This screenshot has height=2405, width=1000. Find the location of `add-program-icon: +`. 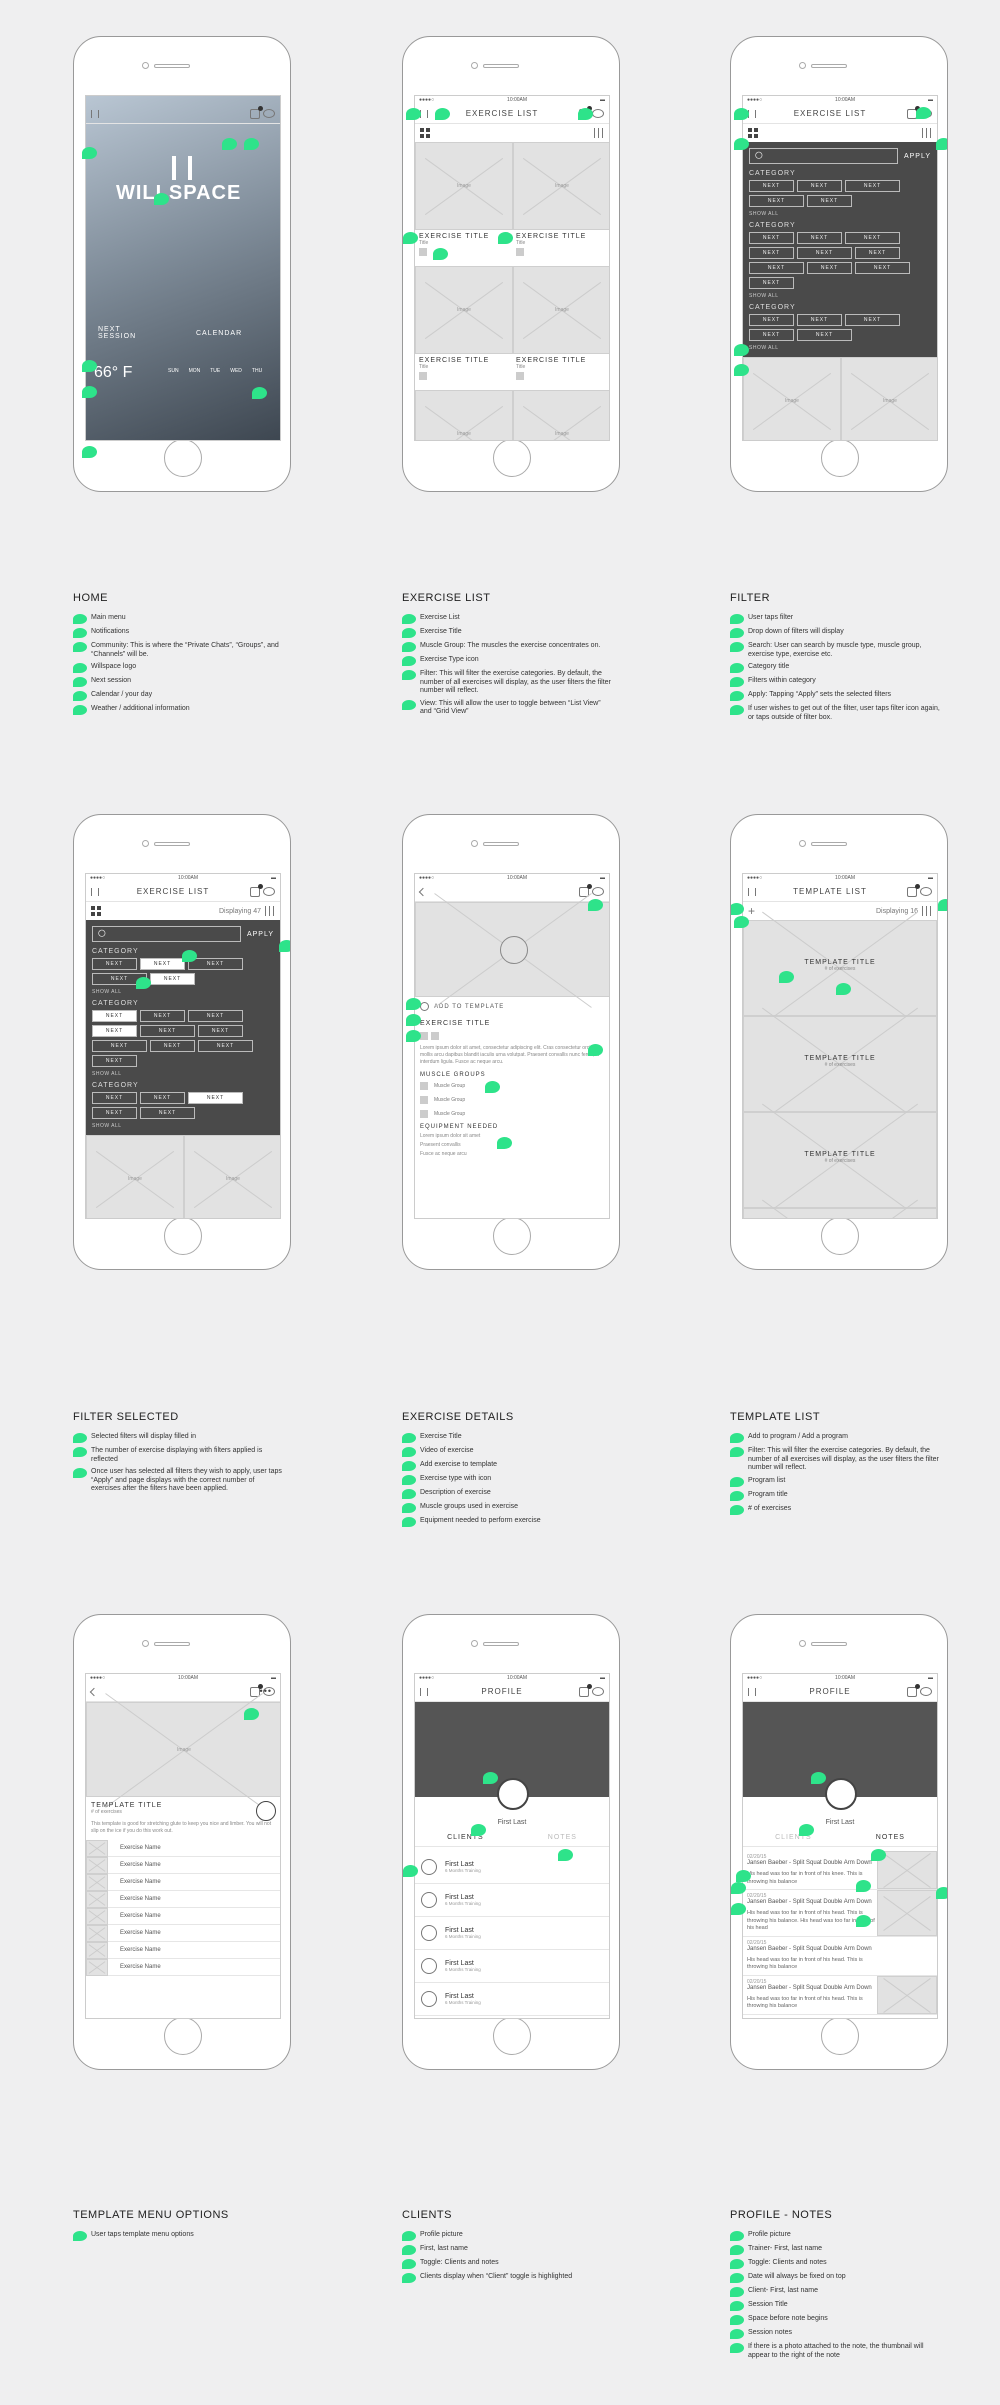

add-program-icon: + is located at coordinates (751, 911).